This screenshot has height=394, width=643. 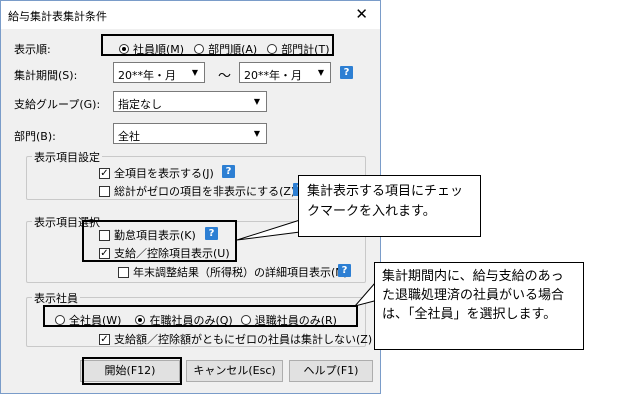 I want to click on callout-checkmark: 集計表示する項目にチェックマークを入れます。, so click(x=389, y=206).